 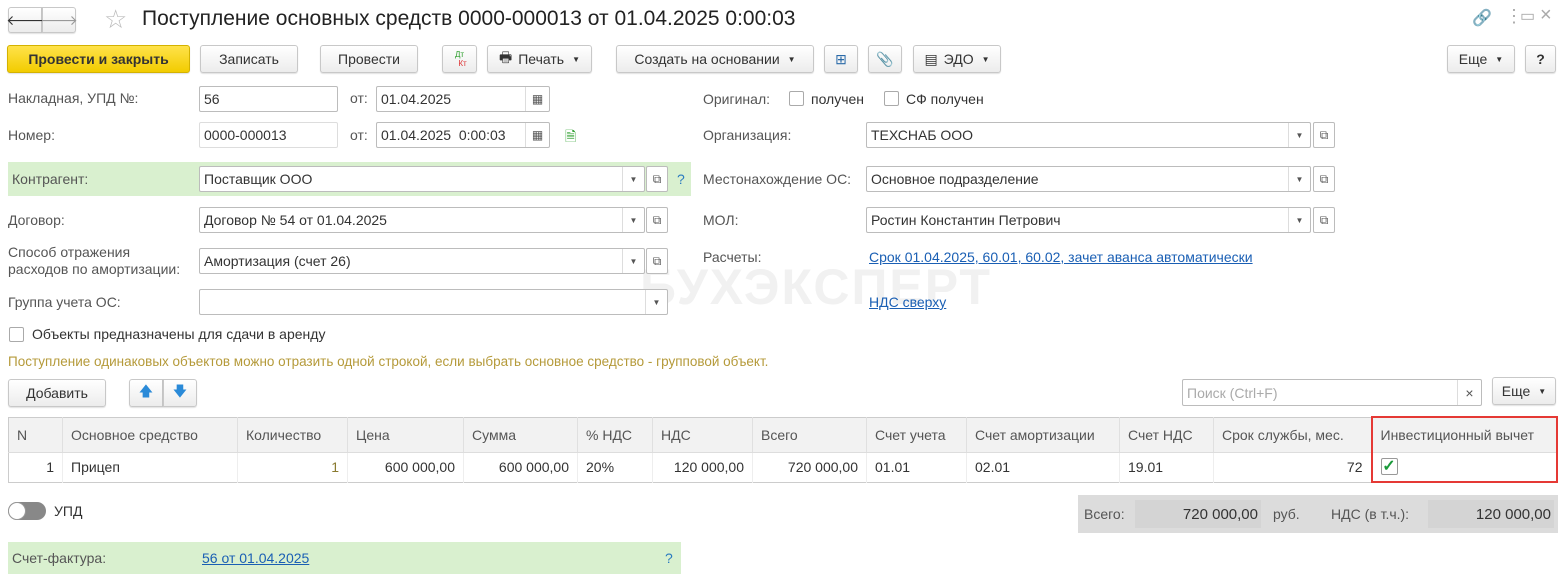 I want to click on dt-kt-button: Дт Кт, so click(x=459, y=59).